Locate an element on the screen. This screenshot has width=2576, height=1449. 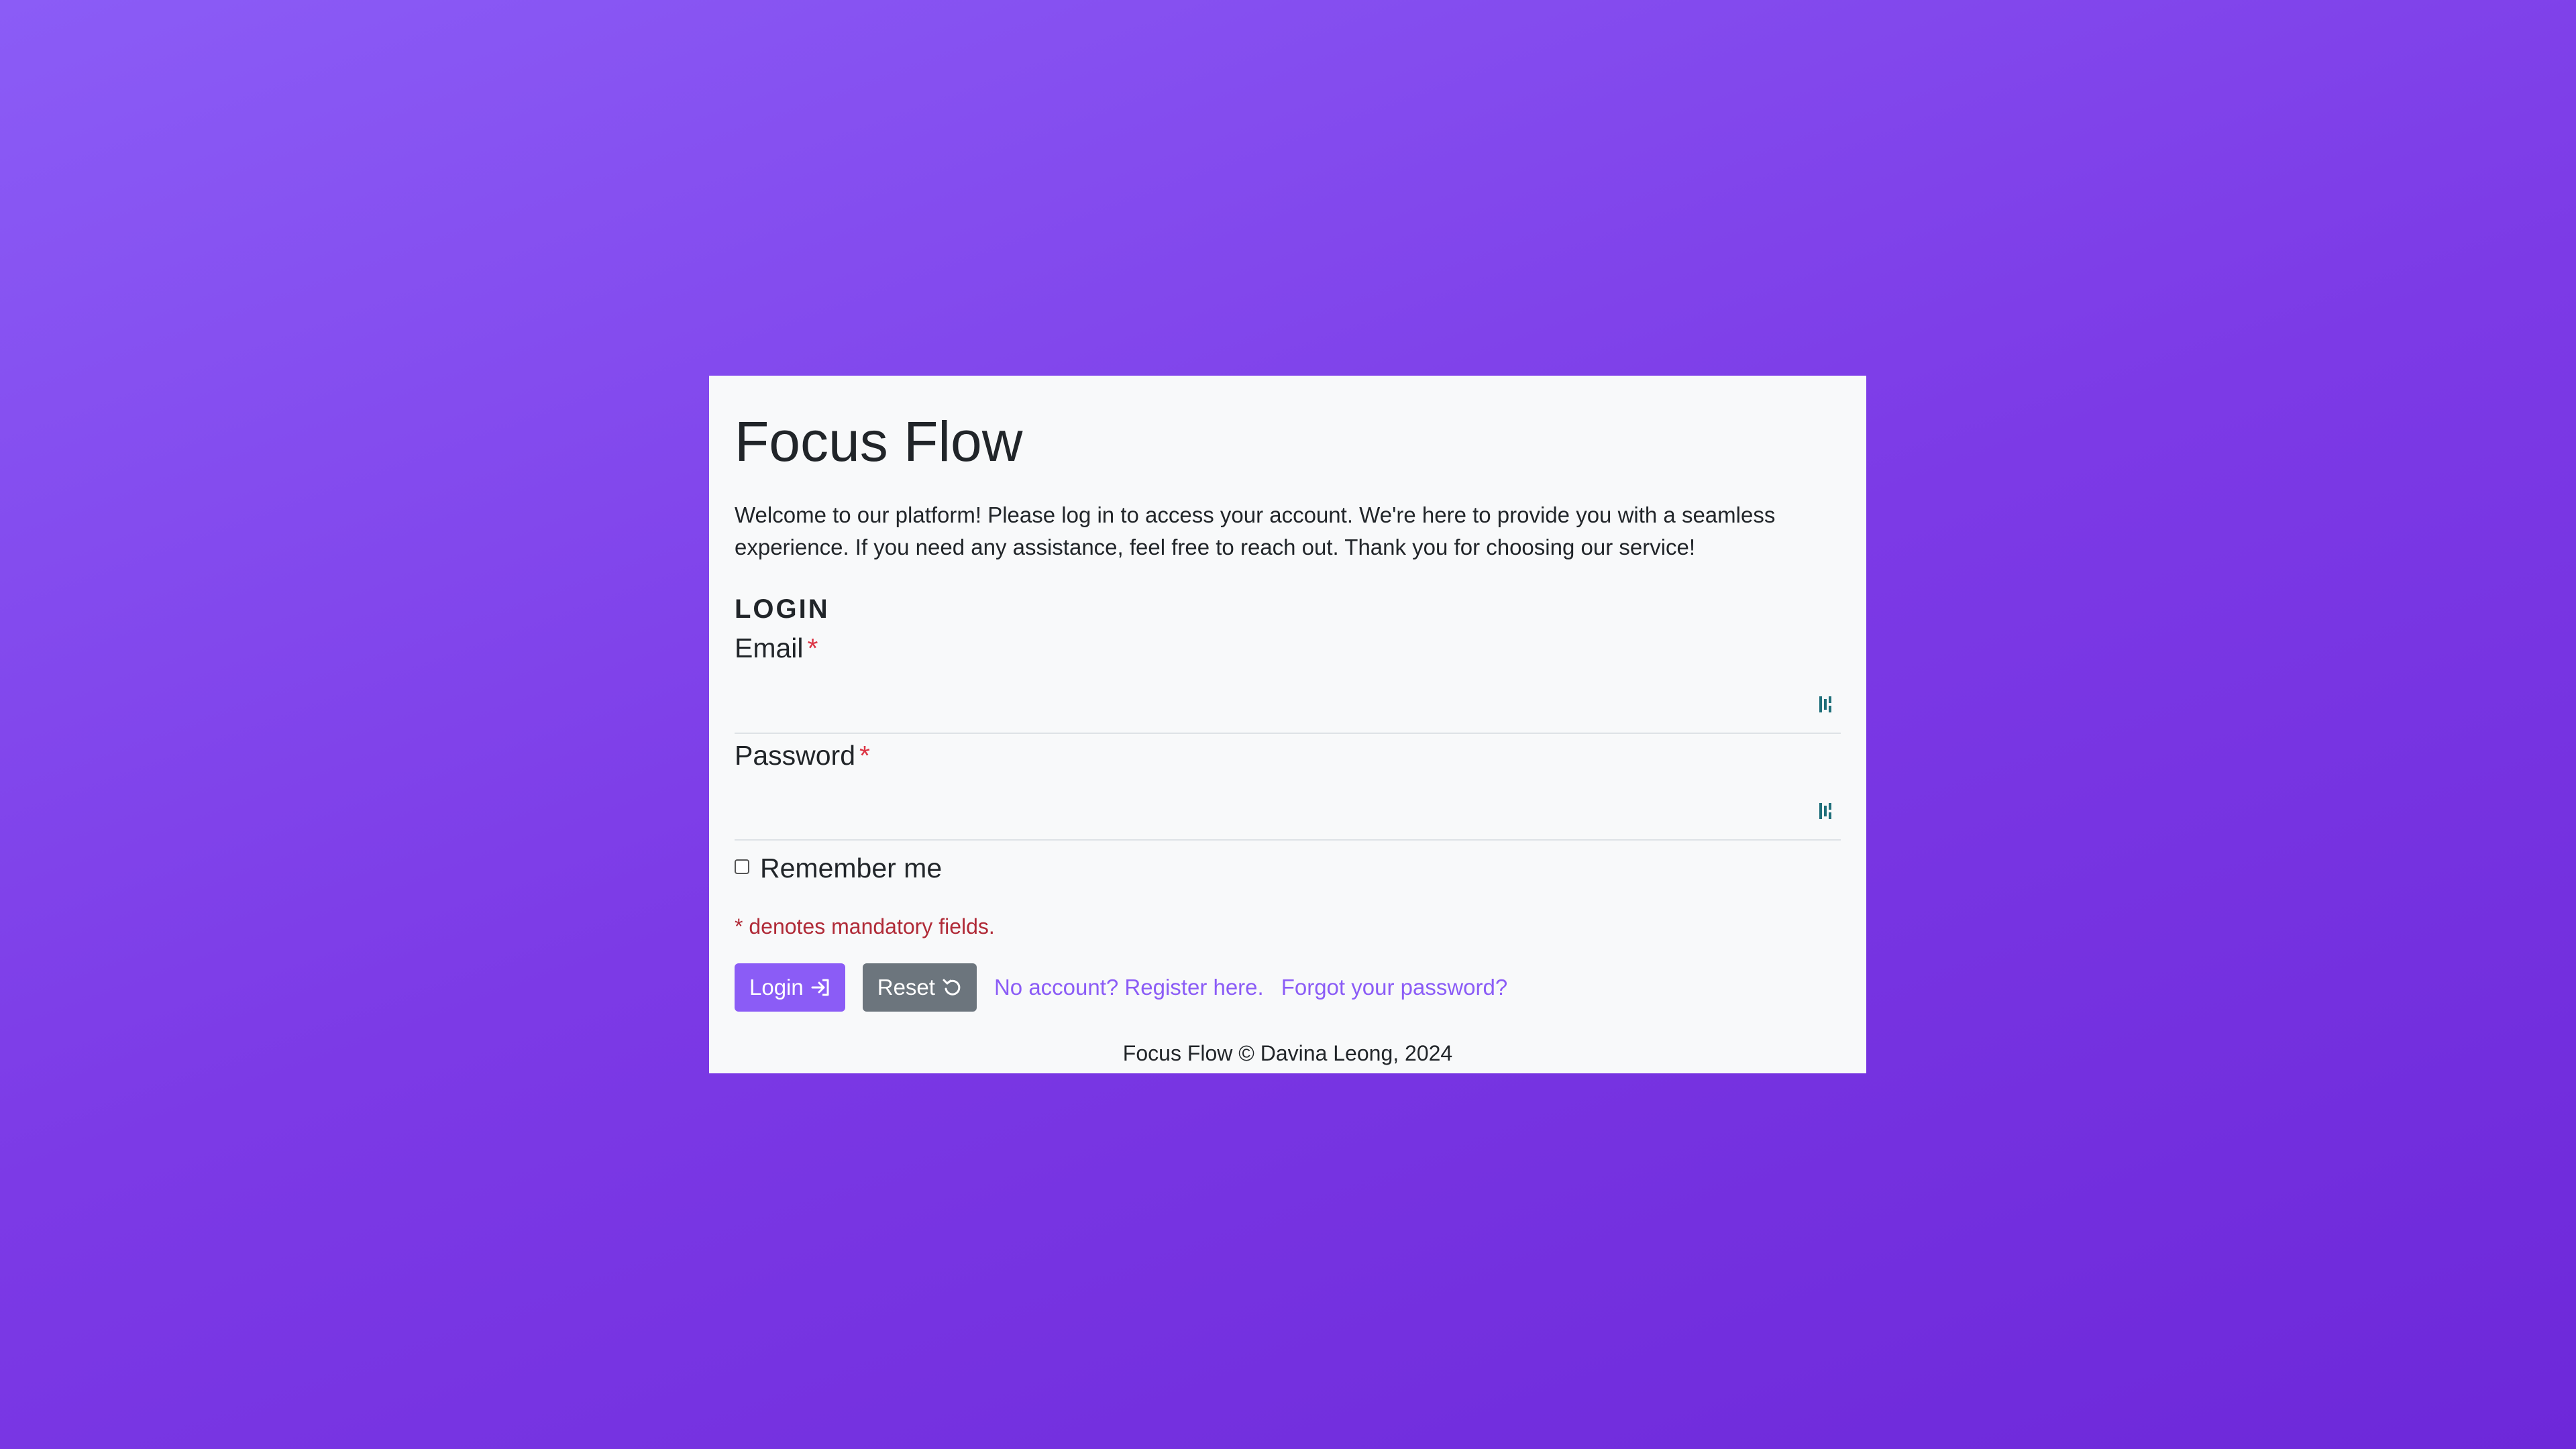
email-group: Email * is located at coordinates (1288, 683).